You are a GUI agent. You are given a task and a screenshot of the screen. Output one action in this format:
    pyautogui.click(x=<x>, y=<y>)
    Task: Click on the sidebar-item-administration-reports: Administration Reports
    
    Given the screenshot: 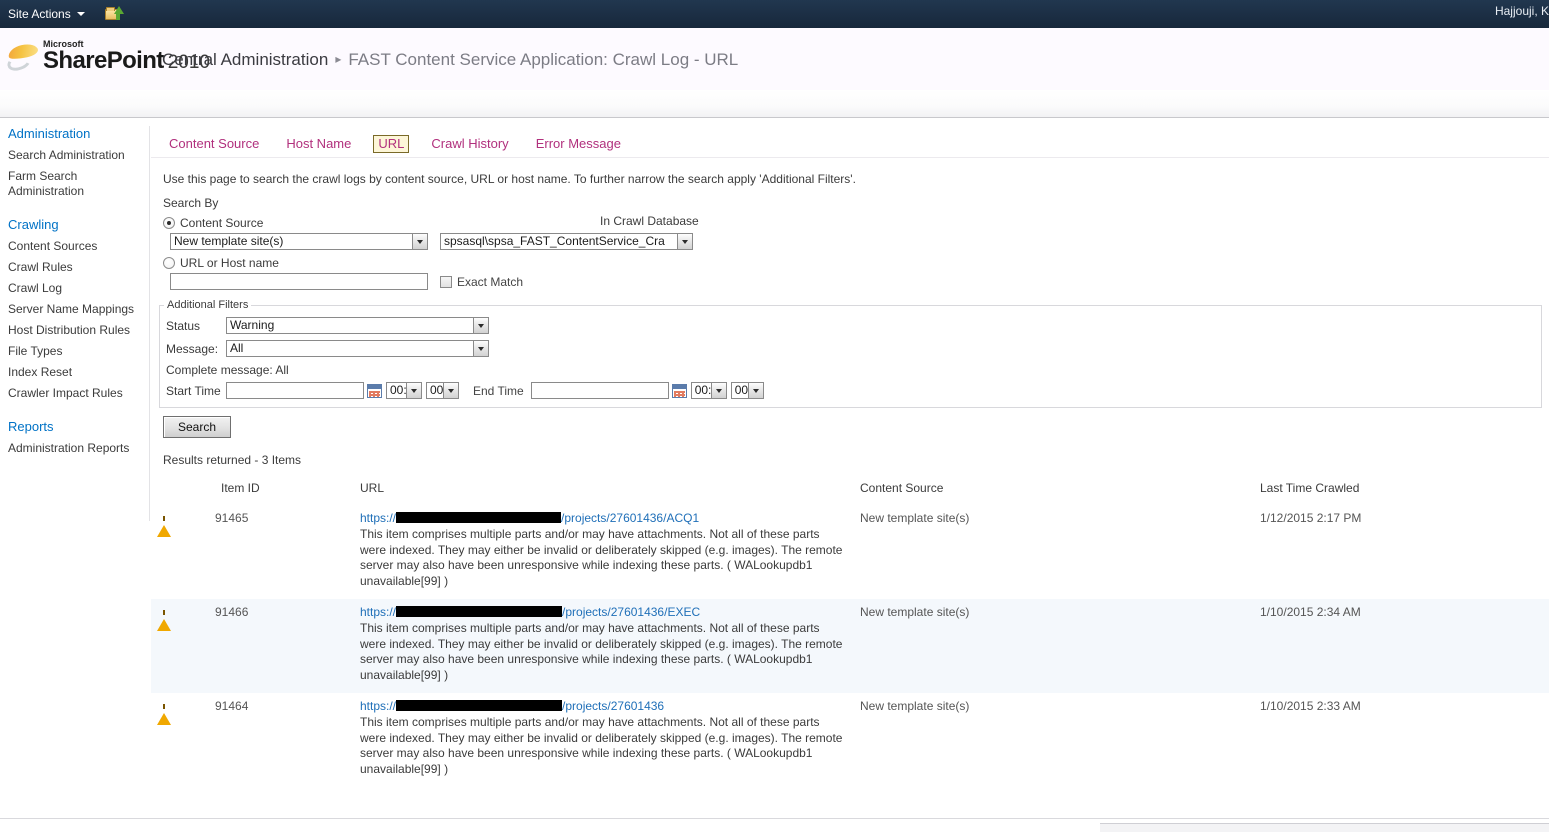 What is the action you would take?
    pyautogui.click(x=74, y=448)
    